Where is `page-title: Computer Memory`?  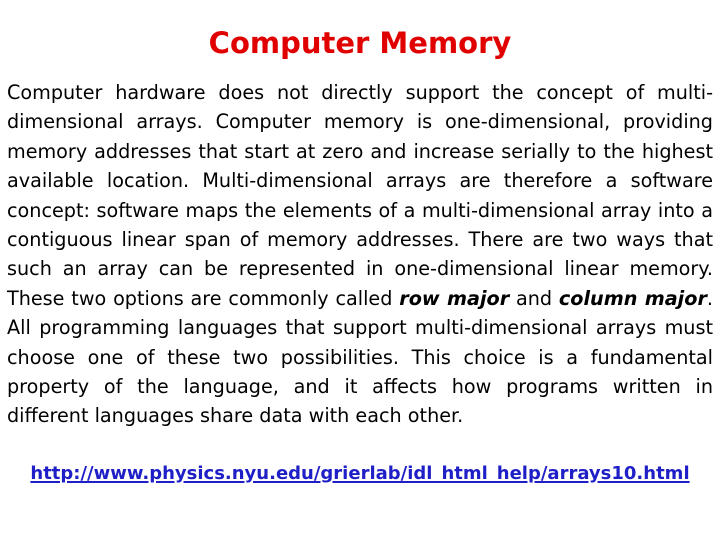 page-title: Computer Memory is located at coordinates (360, 43).